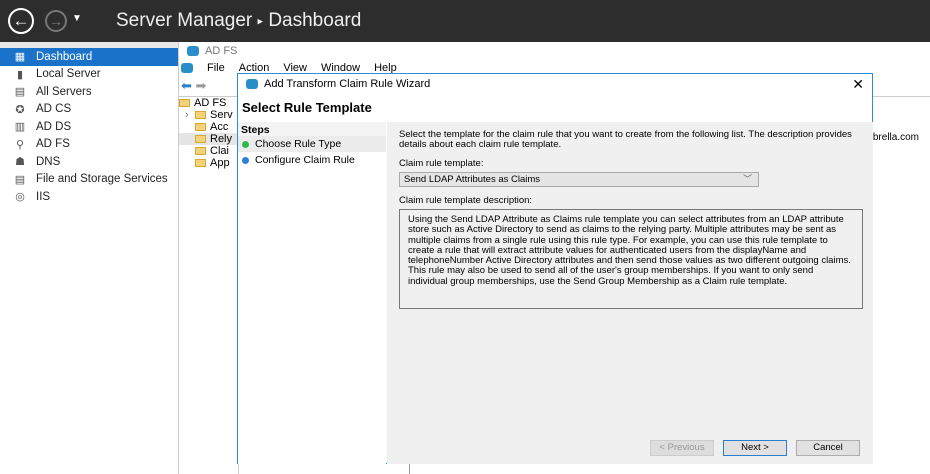  I want to click on tree-item-adfs: AD FS, so click(208, 103).